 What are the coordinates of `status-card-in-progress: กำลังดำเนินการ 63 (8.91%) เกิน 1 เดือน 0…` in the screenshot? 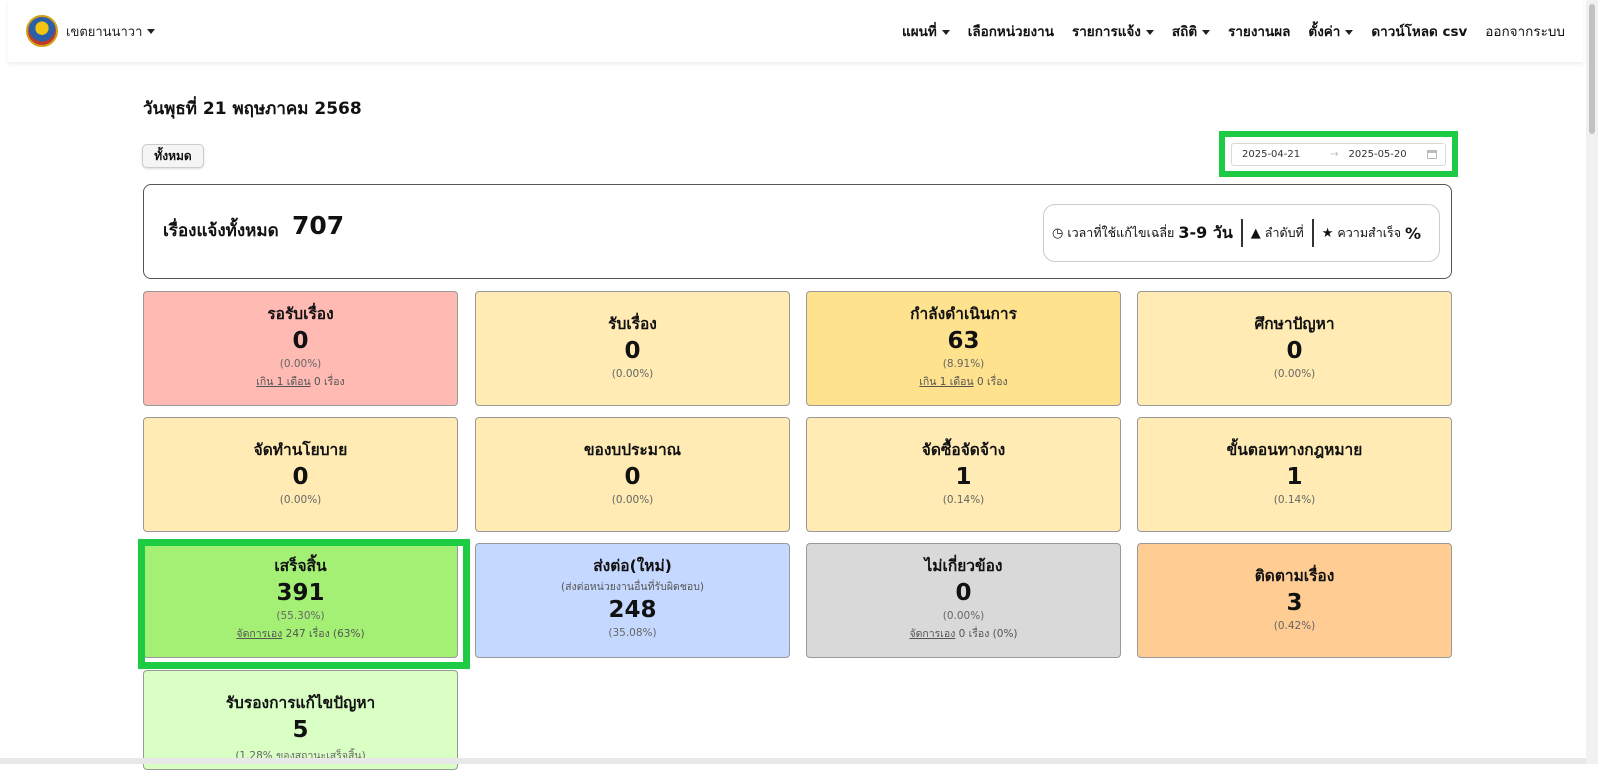 It's located at (963, 348).